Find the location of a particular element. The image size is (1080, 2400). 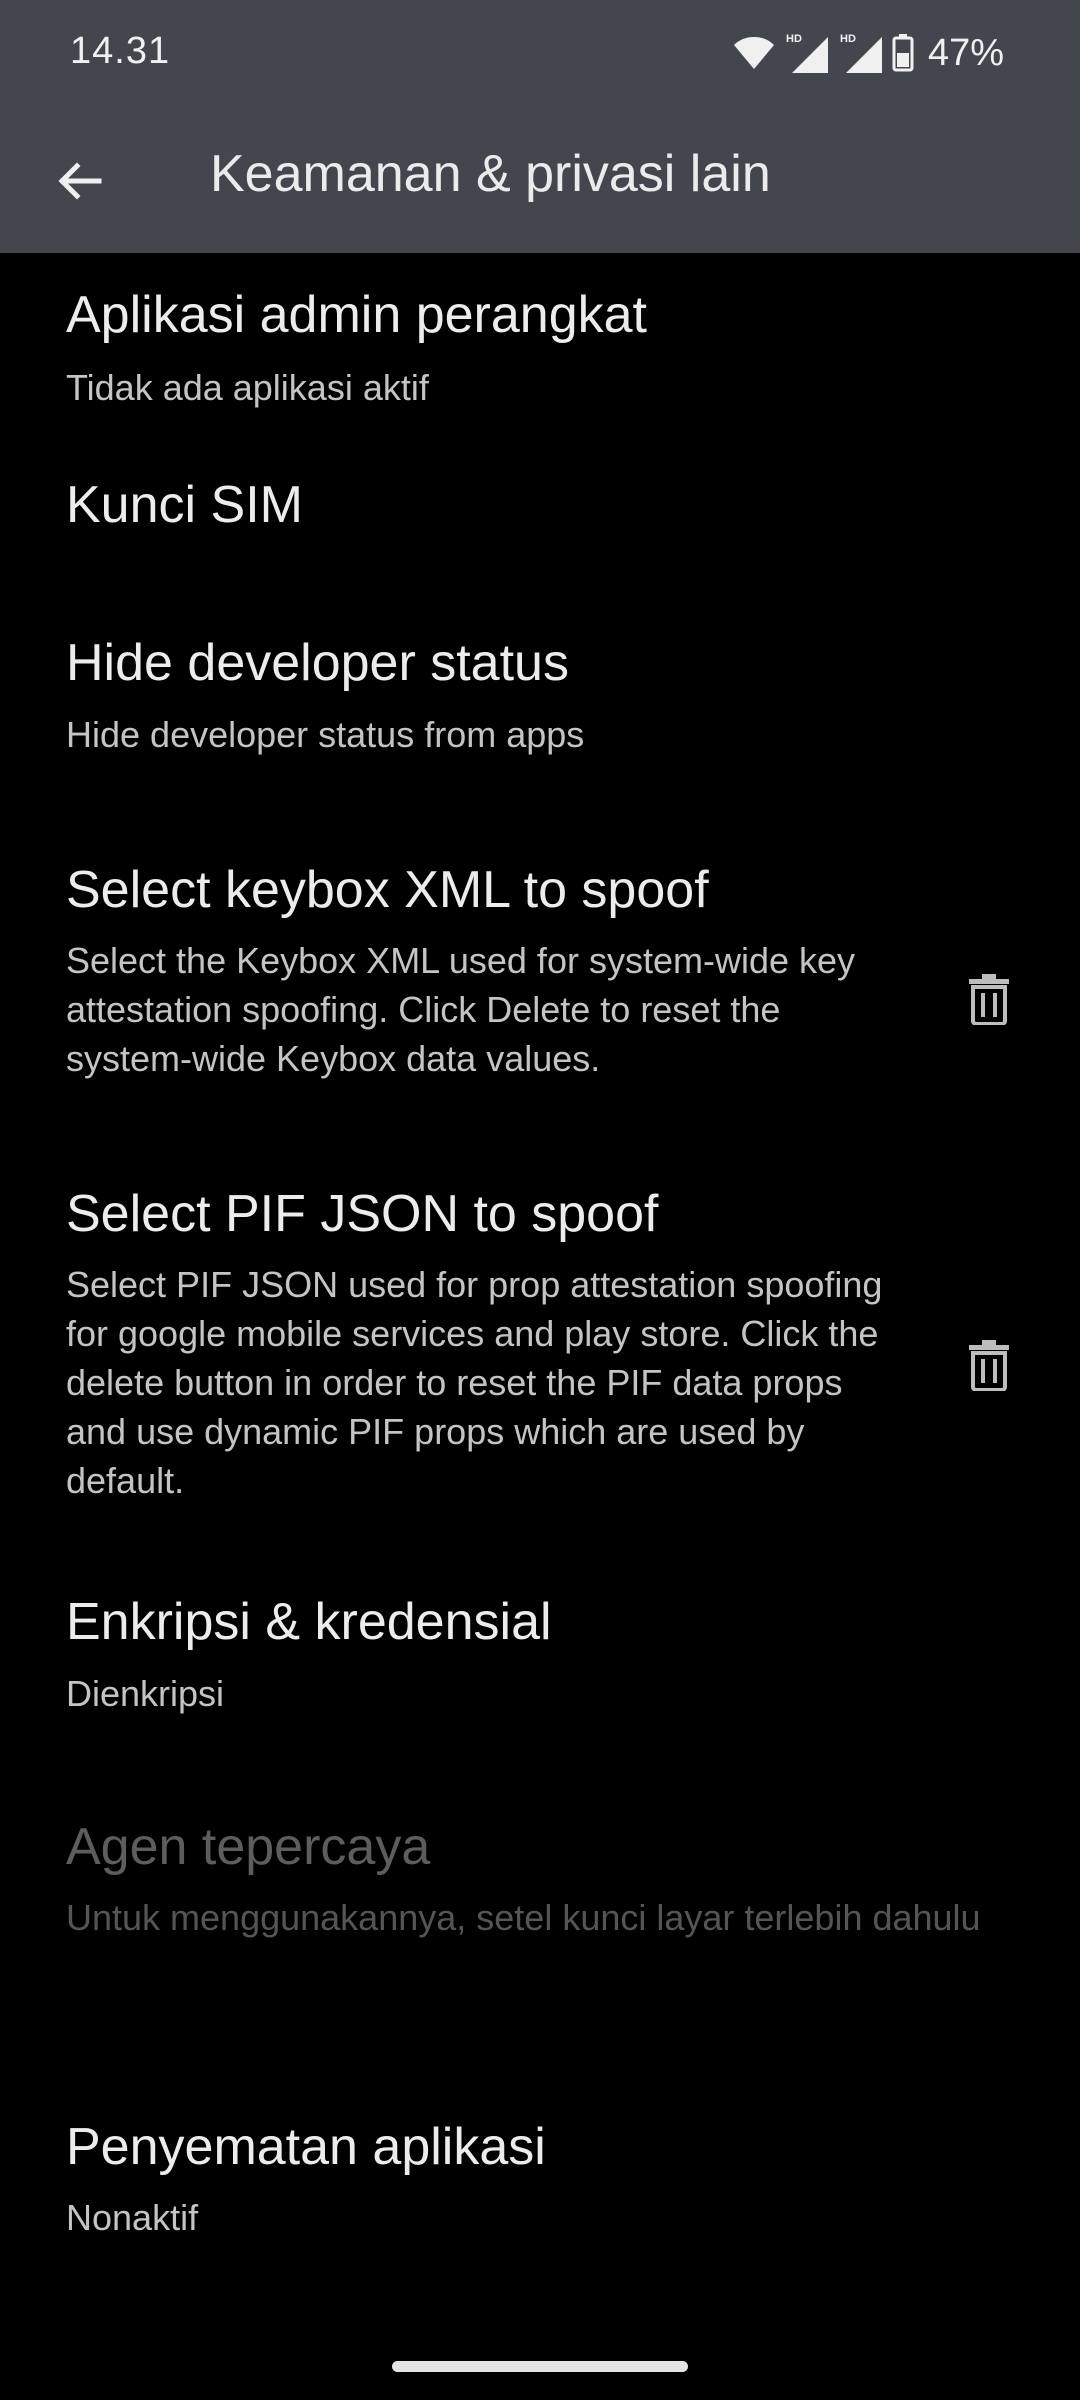

page-title: Keamanan & privasi lain is located at coordinates (490, 174).